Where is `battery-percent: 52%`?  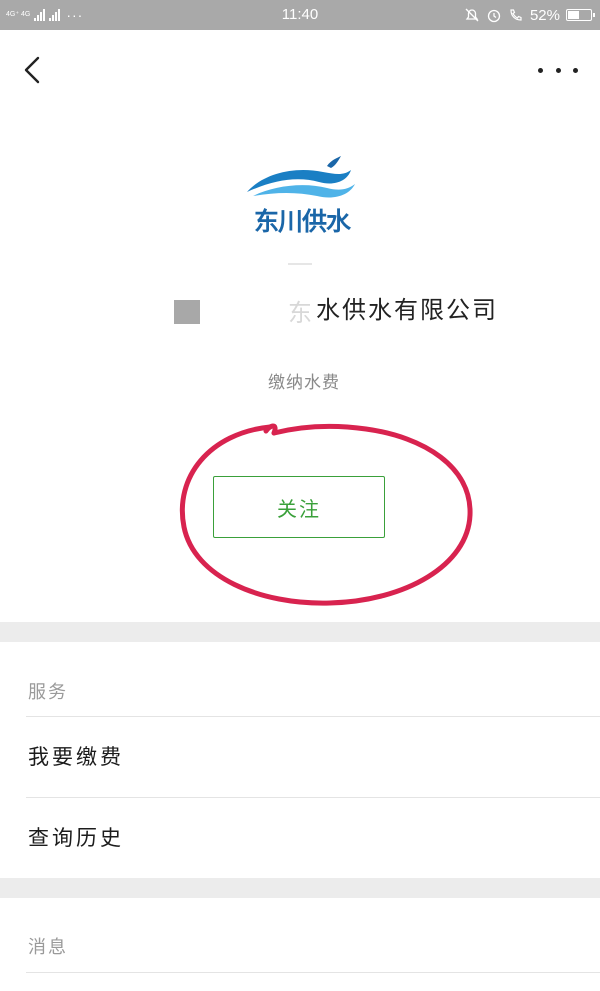 battery-percent: 52% is located at coordinates (544, 15).